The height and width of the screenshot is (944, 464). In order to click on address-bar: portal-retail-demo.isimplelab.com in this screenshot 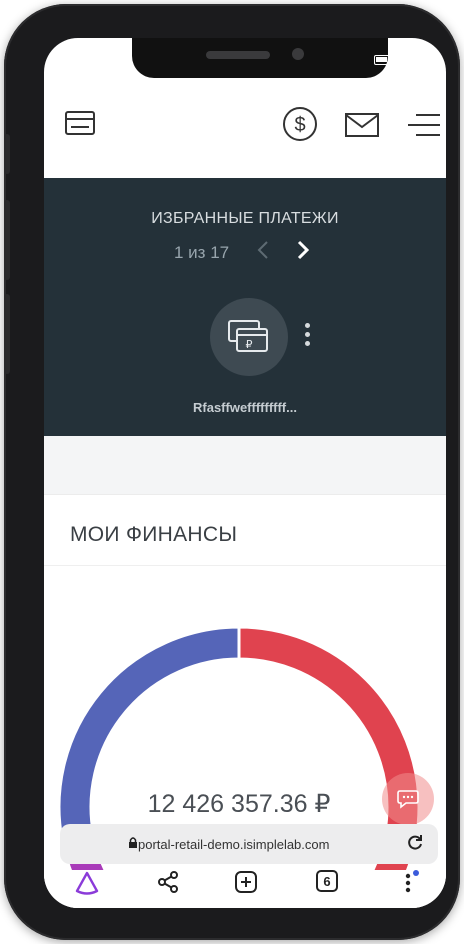, I will do `click(249, 844)`.